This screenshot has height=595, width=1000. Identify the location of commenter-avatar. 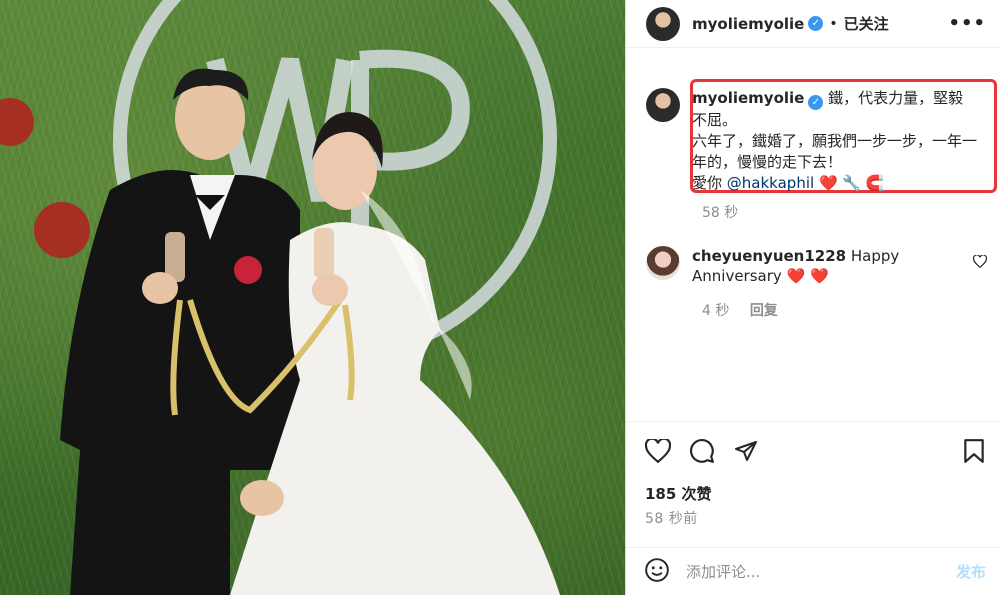
(663, 263).